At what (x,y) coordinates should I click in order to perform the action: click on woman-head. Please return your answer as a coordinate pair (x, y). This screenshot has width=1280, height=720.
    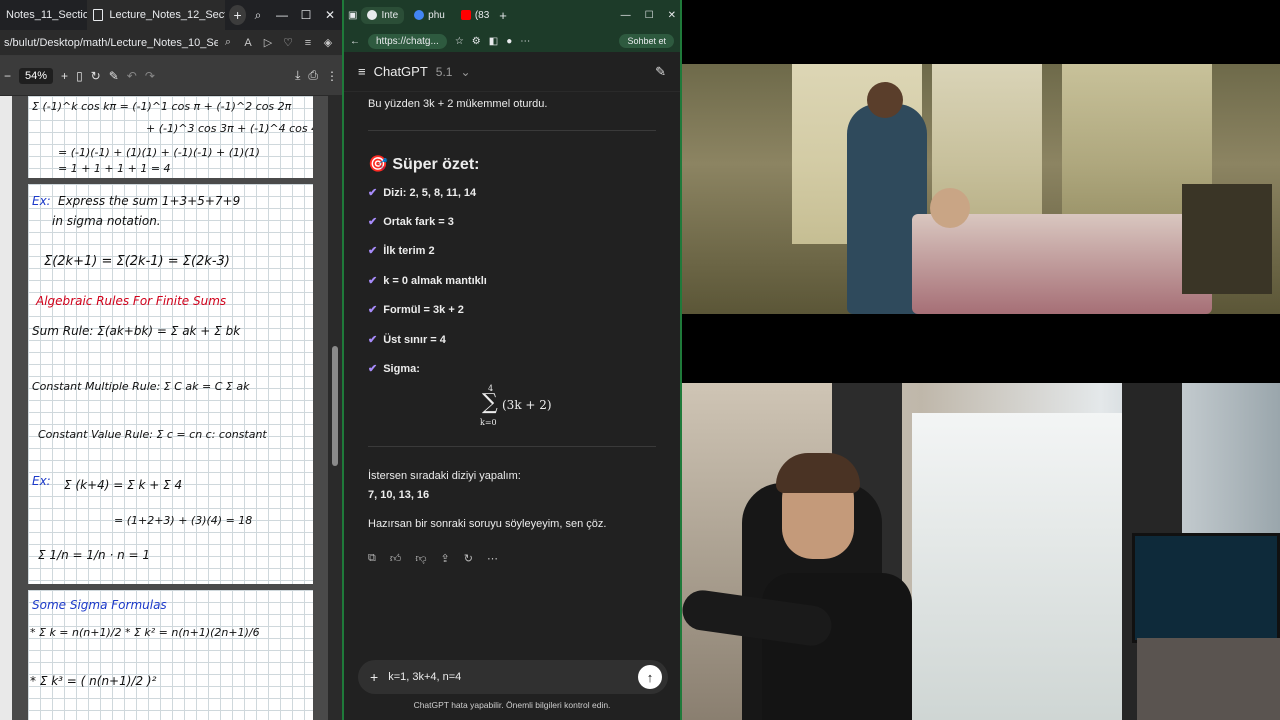
    Looking at the image, I should click on (950, 208).